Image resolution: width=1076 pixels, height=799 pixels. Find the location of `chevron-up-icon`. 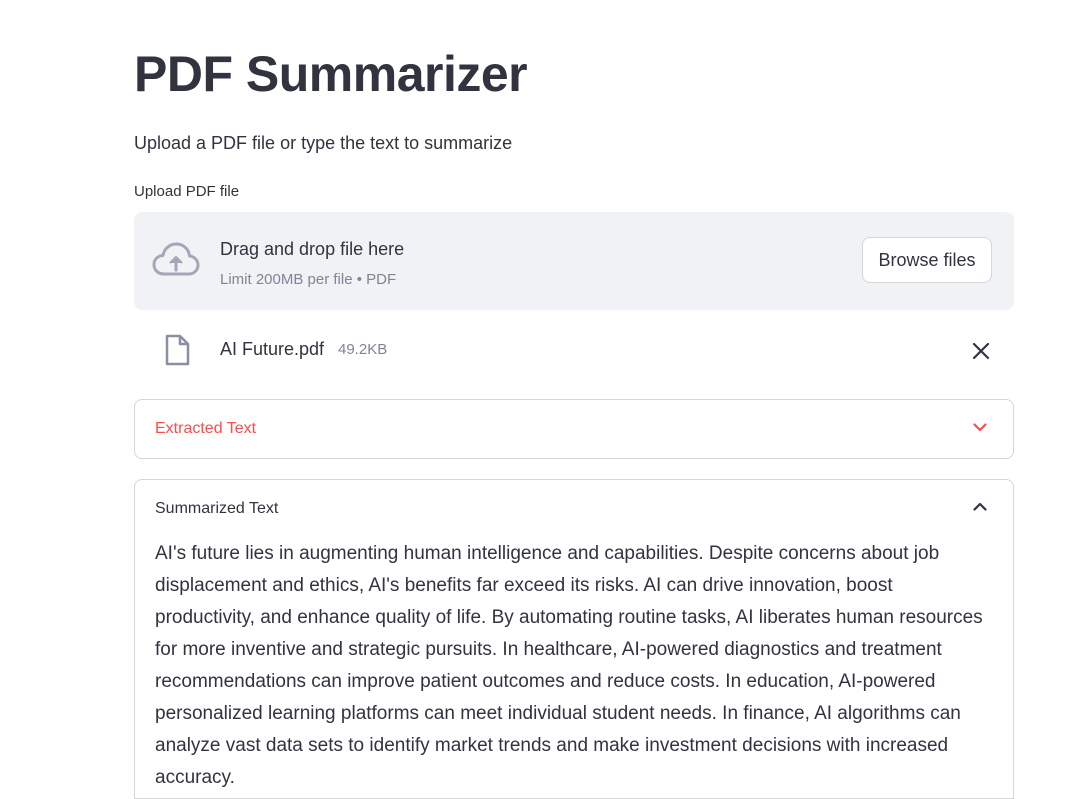

chevron-up-icon is located at coordinates (980, 506).